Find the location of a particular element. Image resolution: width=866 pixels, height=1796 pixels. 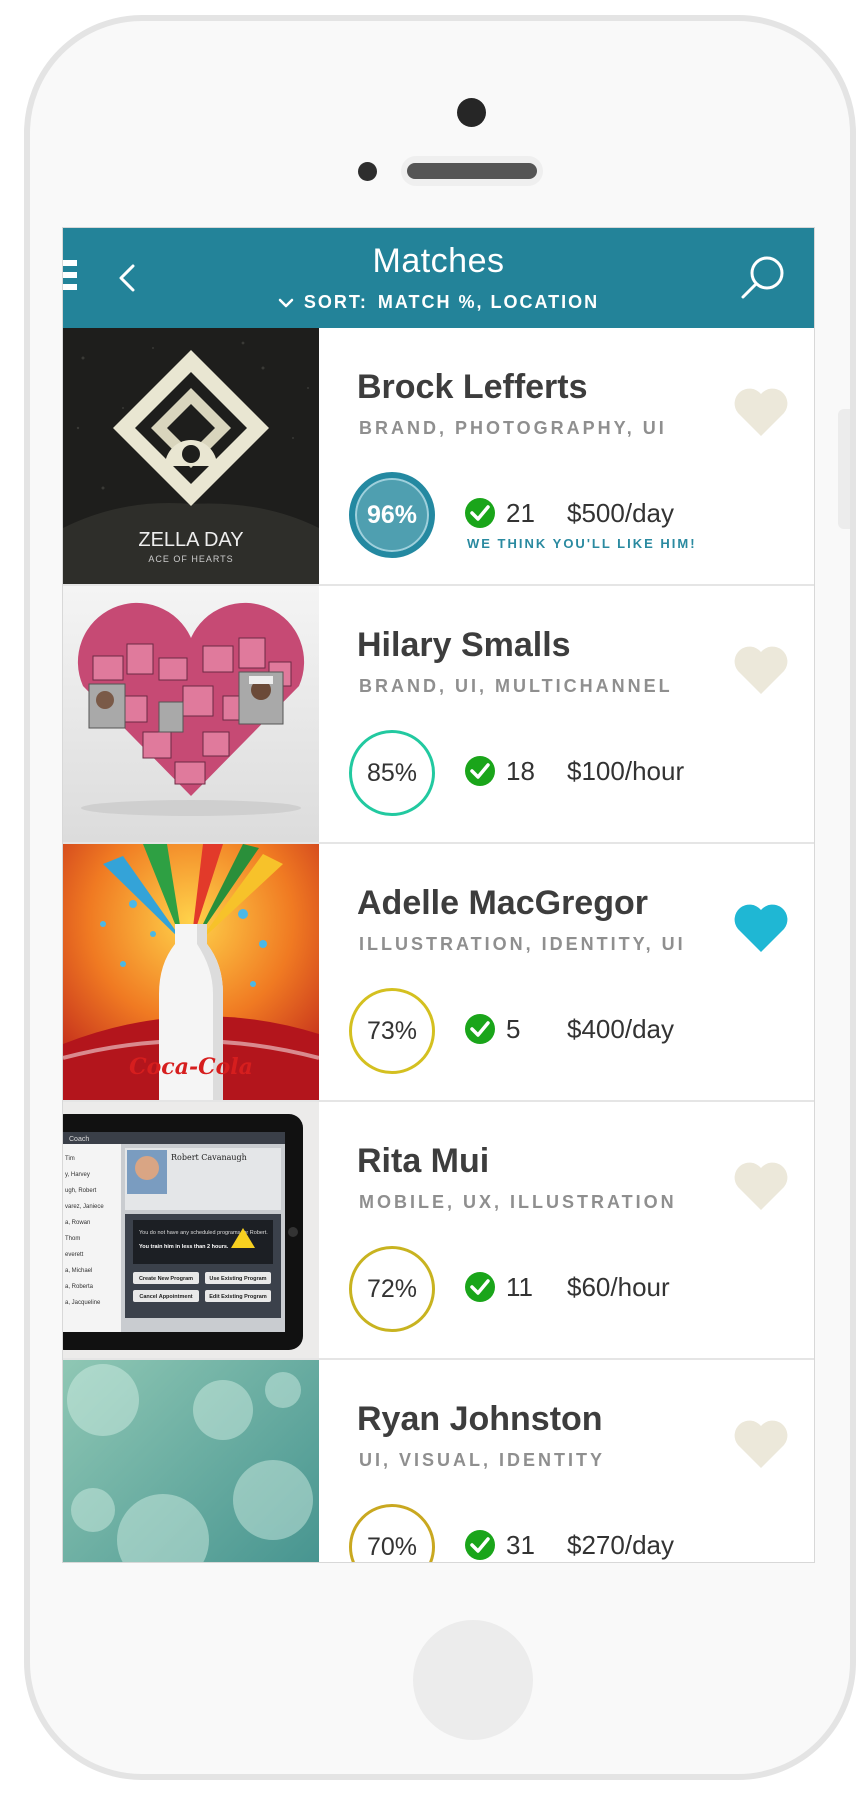

thumb-caption-title: ZELLA DAY is located at coordinates (190, 540).